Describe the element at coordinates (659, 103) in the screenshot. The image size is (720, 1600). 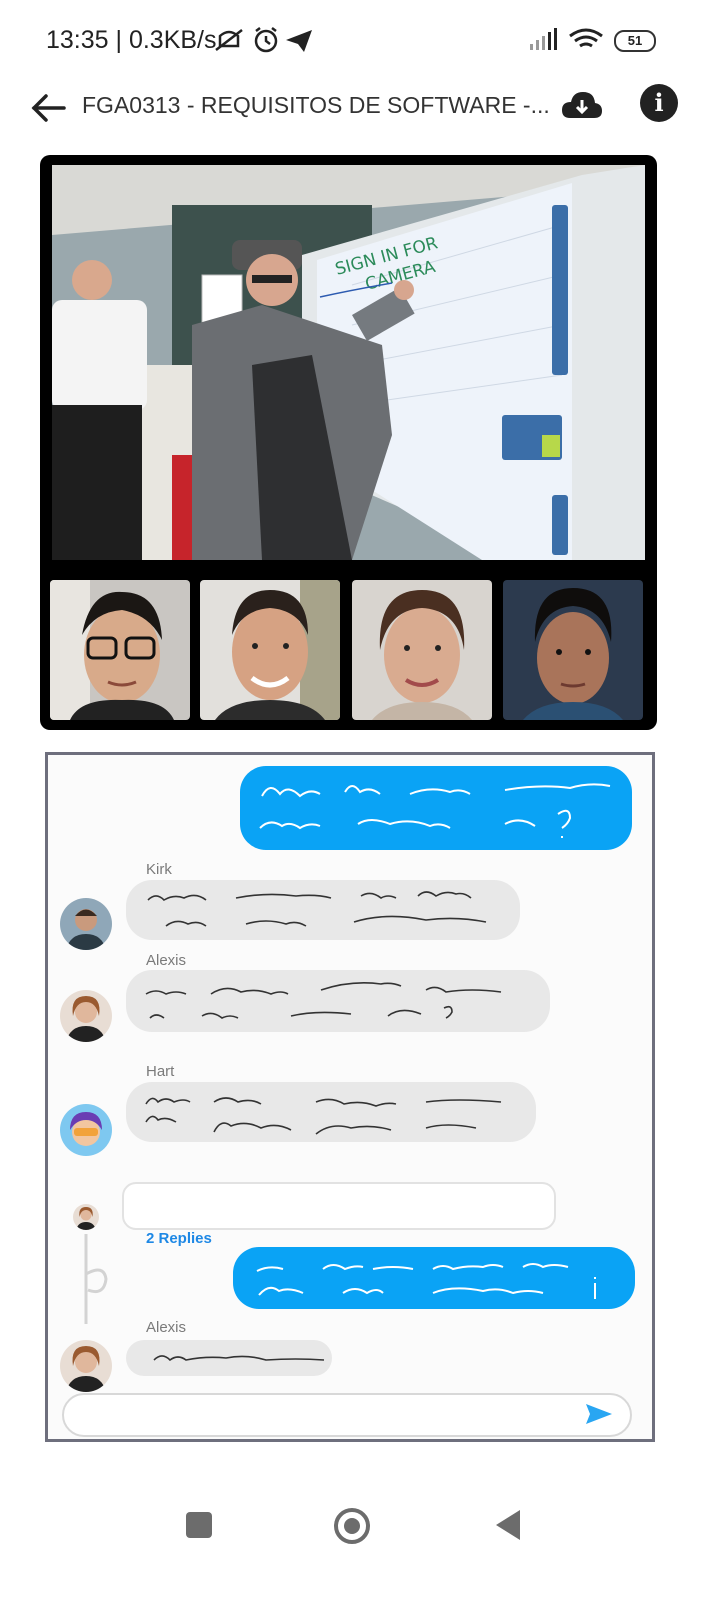
I see `info-button: i` at that location.